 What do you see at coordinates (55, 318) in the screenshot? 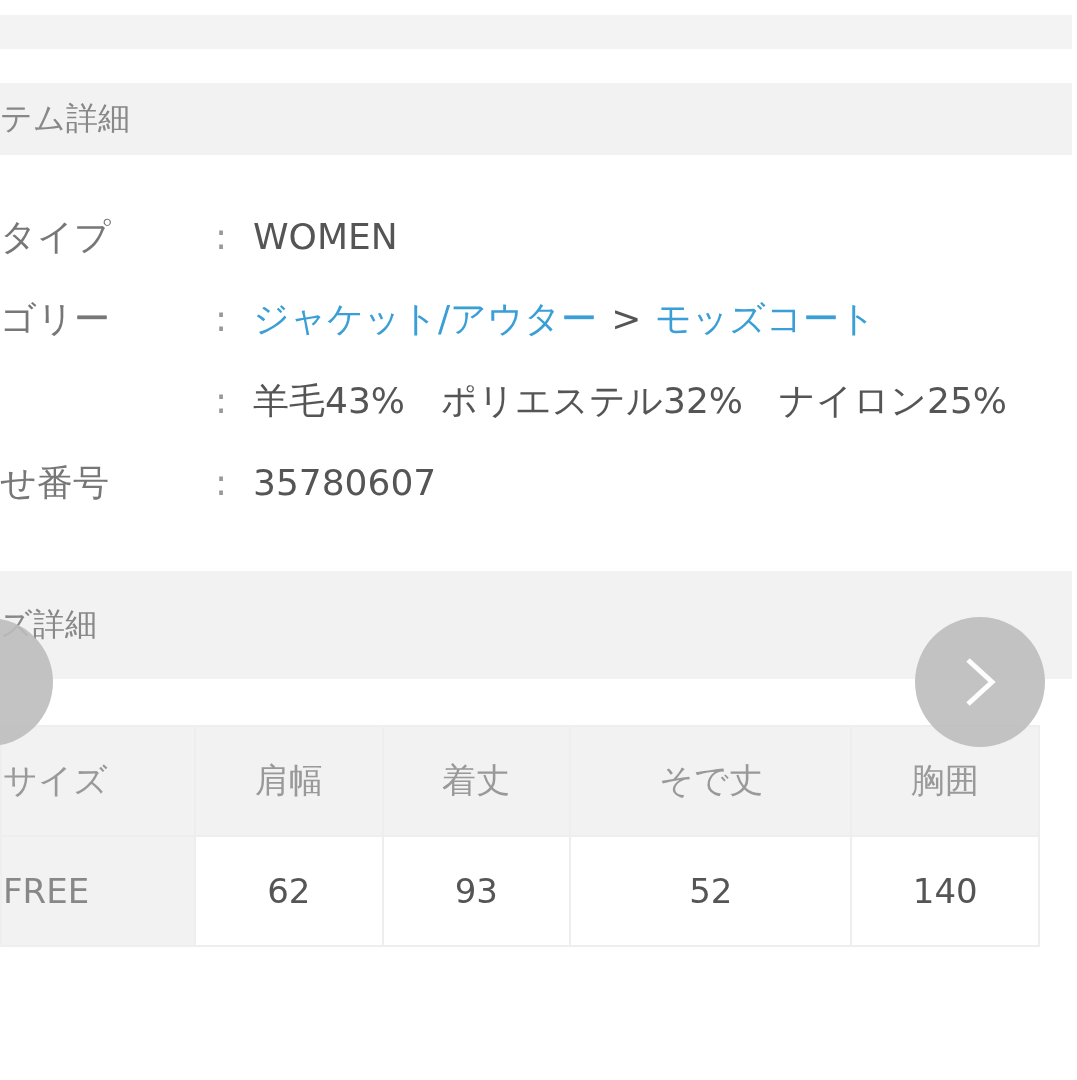
I see `detail-label: ゴリー` at bounding box center [55, 318].